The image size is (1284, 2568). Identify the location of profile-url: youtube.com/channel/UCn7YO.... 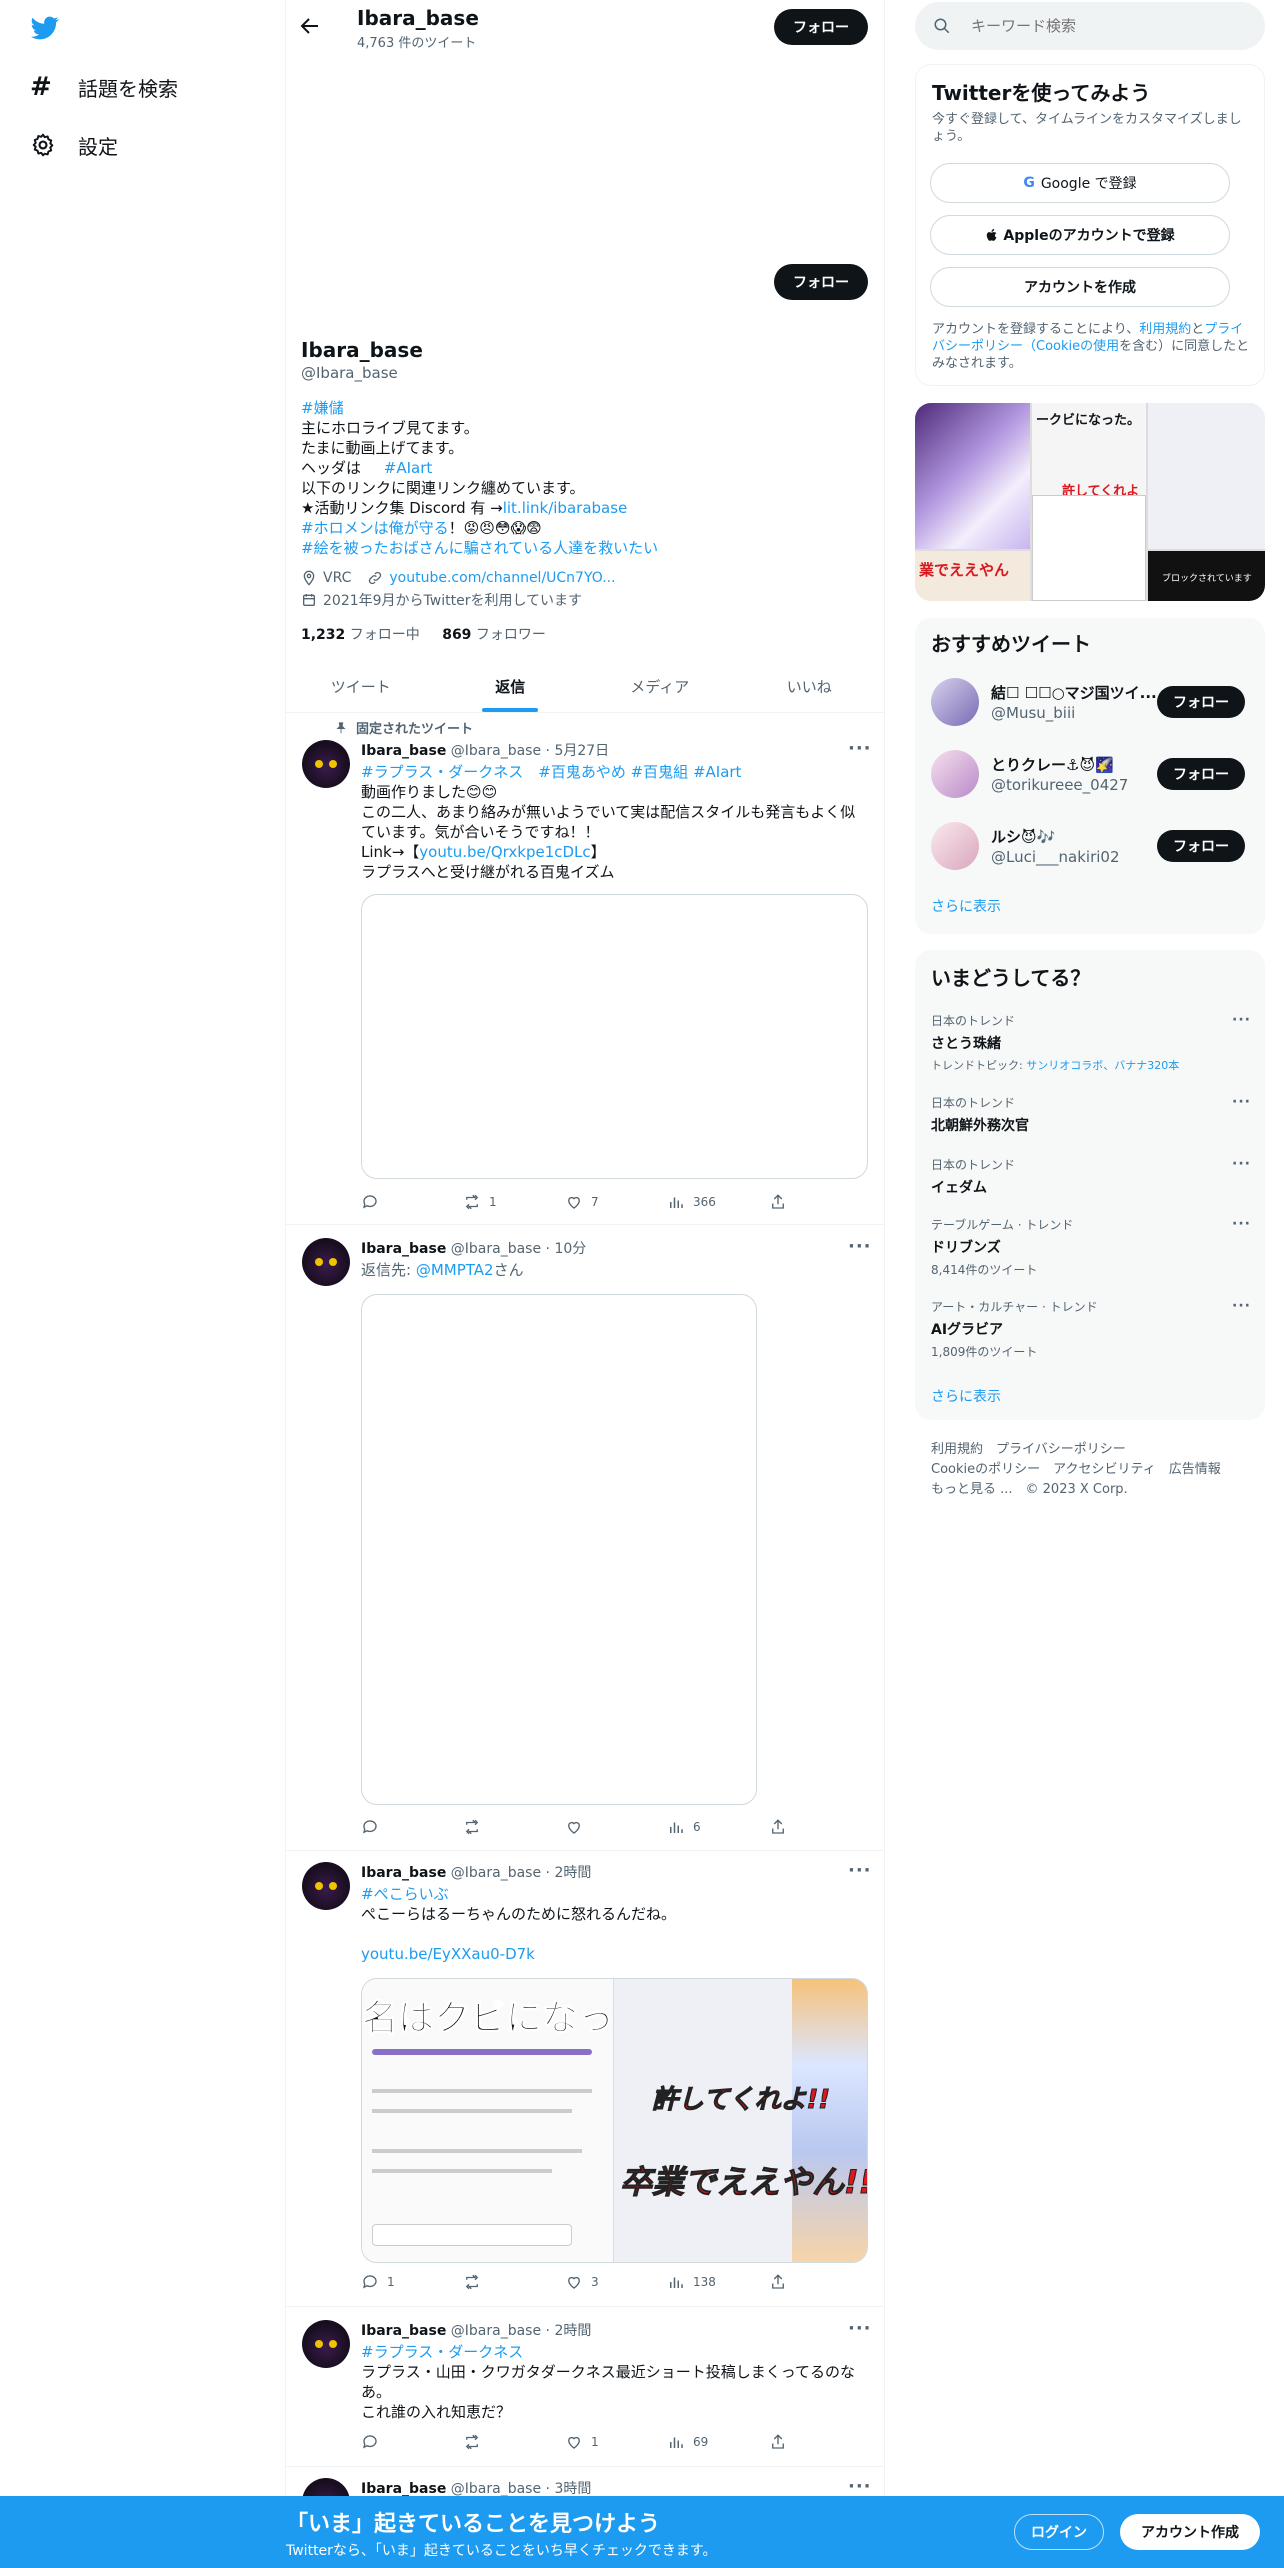
(502, 578).